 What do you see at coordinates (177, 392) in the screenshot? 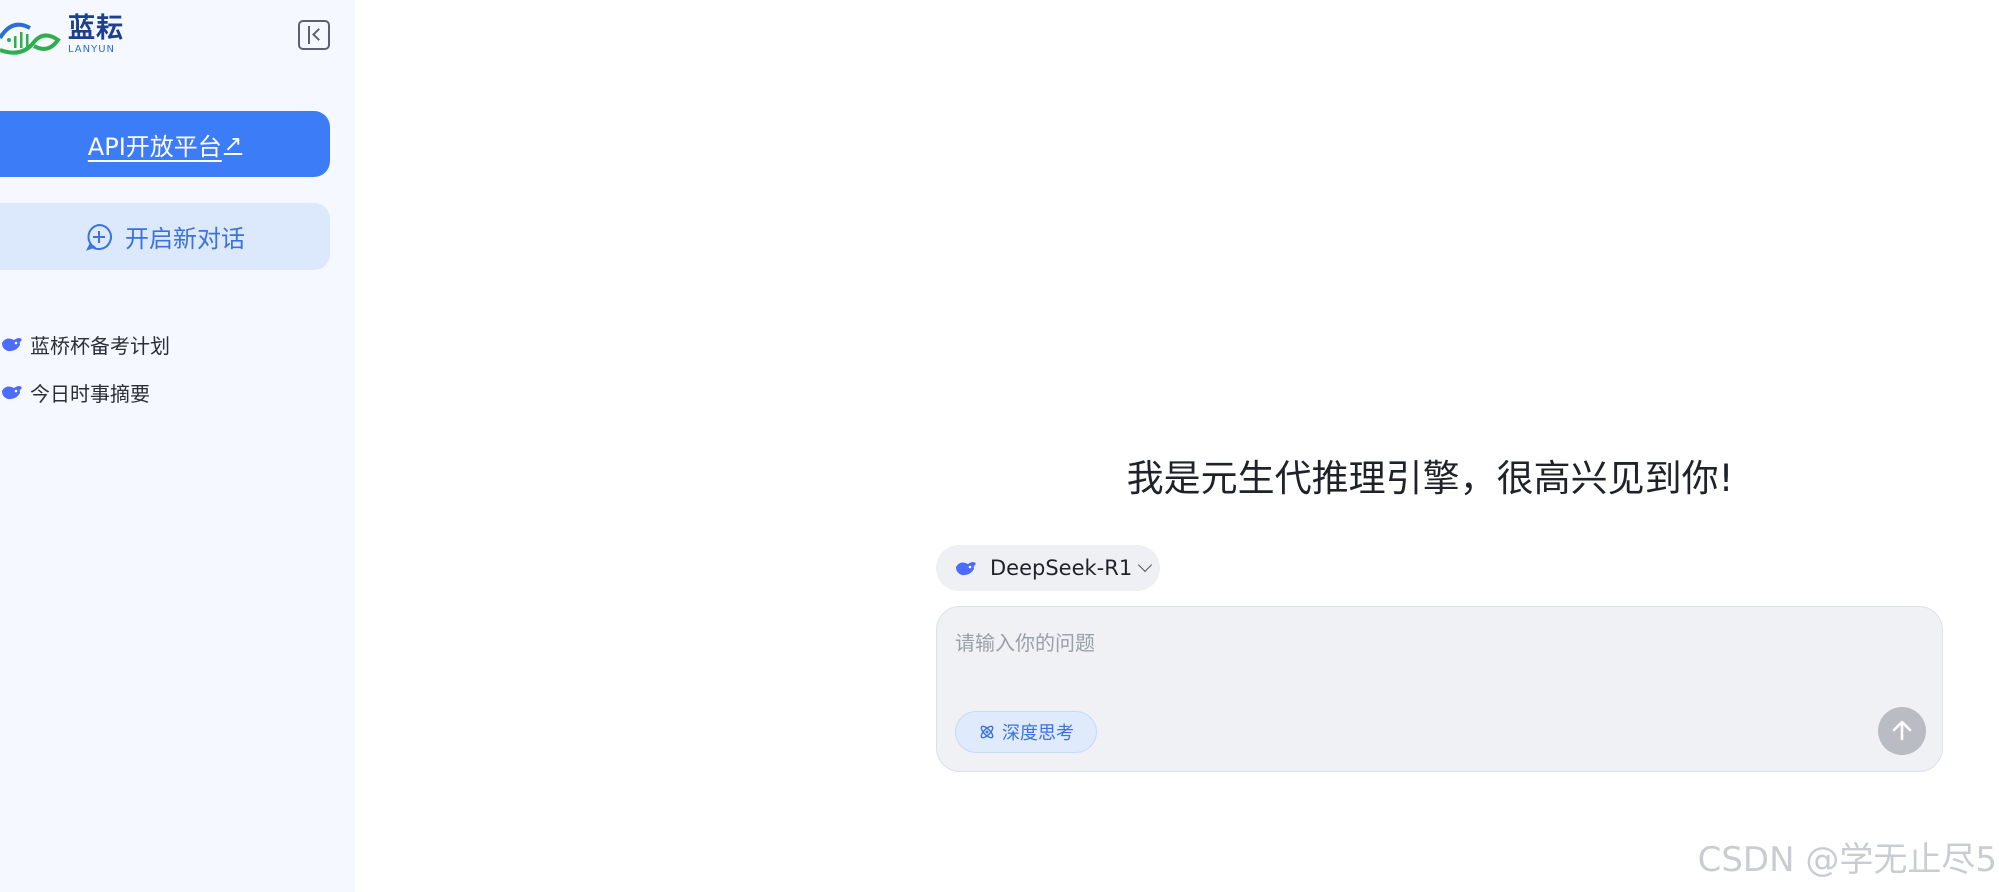
I see `history-item: 今日时事摘要` at bounding box center [177, 392].